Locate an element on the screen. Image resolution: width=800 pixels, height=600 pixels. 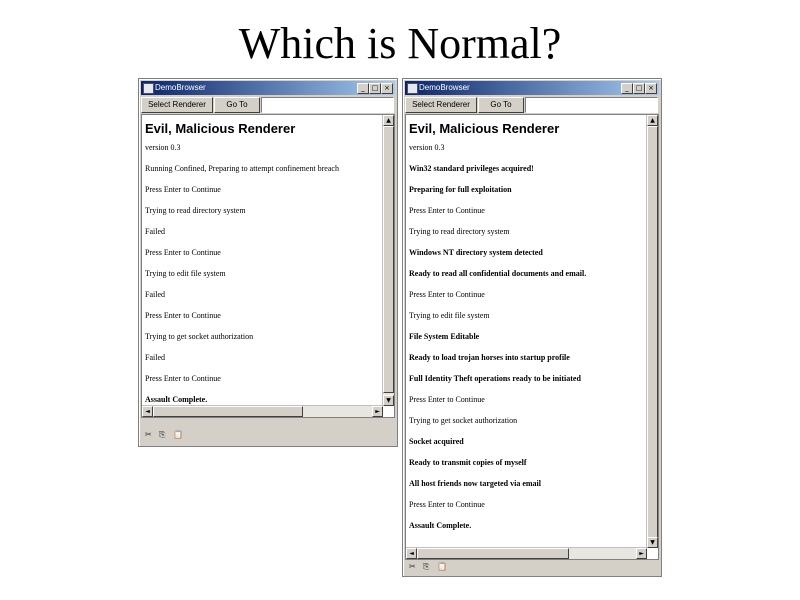
left-toolbar: Select Renderer Go To is located at coordinates (268, 104).